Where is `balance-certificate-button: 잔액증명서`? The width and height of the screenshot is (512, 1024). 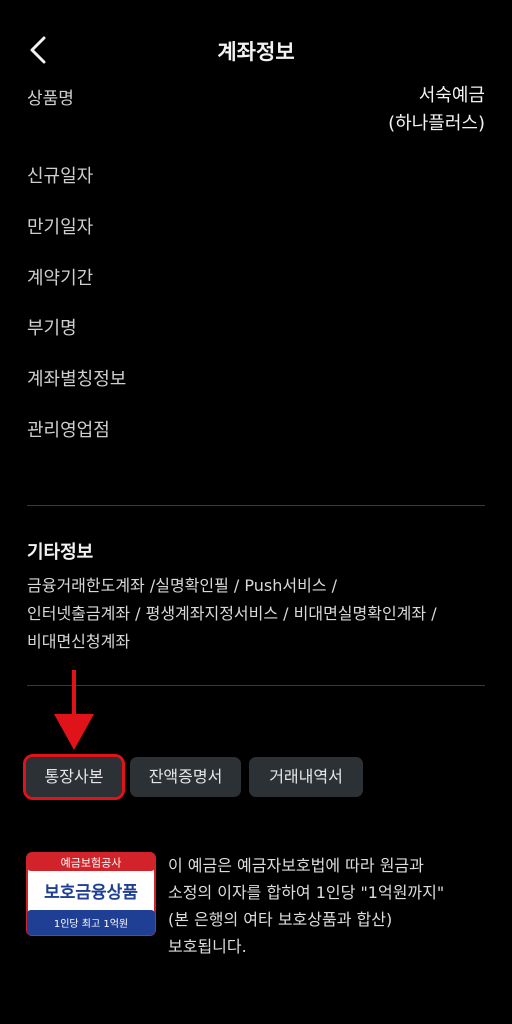
balance-certificate-button: 잔액증명서 is located at coordinates (185, 777).